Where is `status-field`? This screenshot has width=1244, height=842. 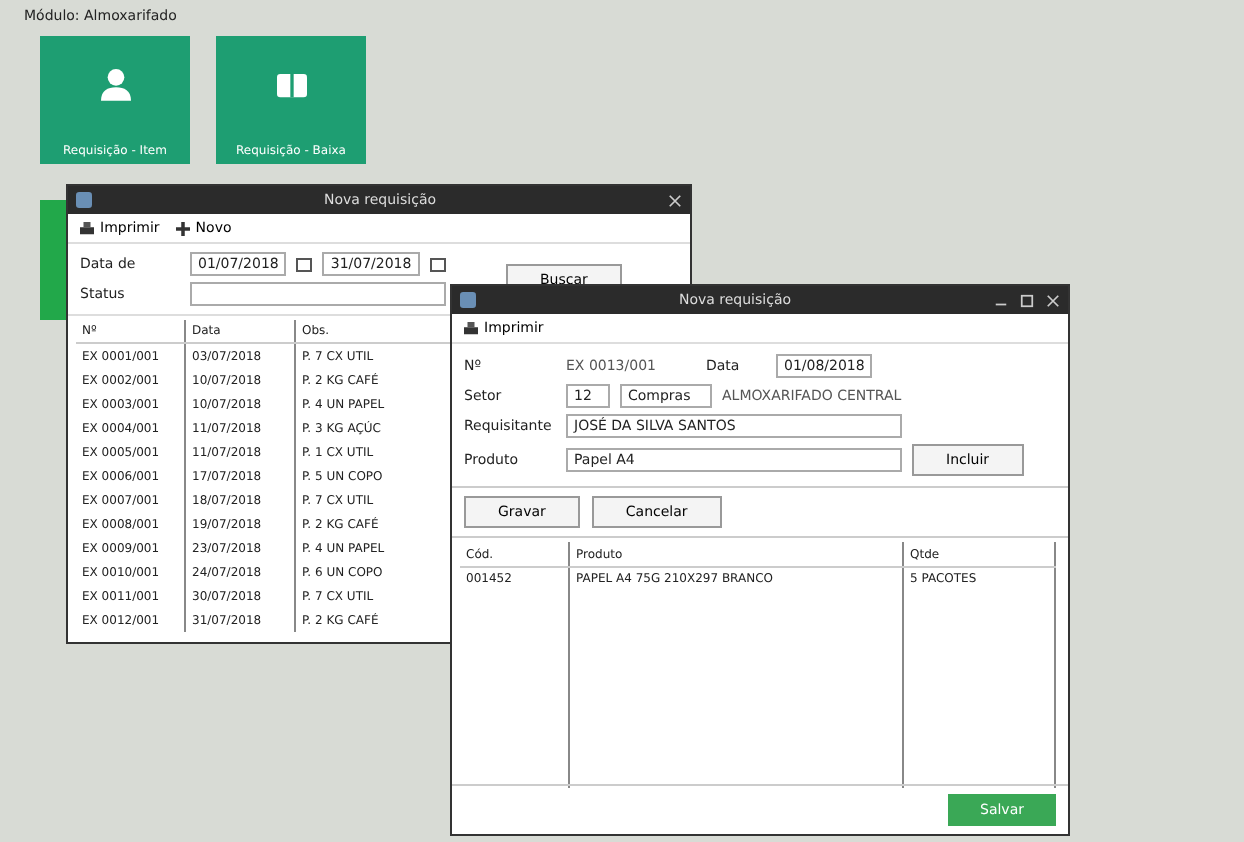
status-field is located at coordinates (318, 294).